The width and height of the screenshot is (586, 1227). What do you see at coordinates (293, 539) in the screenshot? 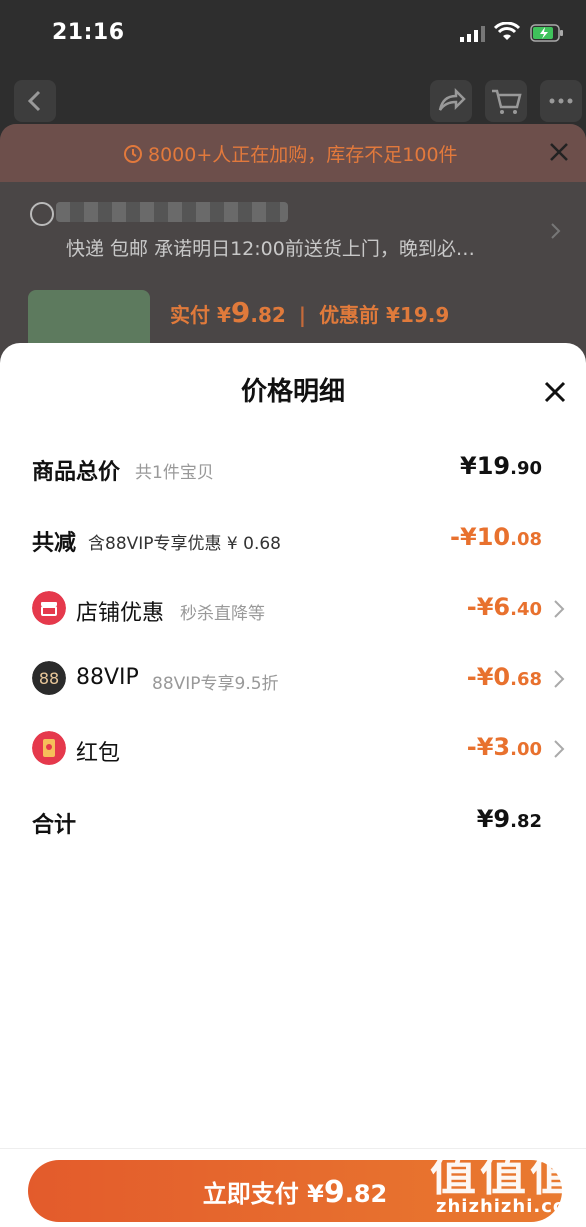
I see `row-total-discount: 共减 含88VIP专享优惠 ¥ 0.68 -¥10.08` at bounding box center [293, 539].